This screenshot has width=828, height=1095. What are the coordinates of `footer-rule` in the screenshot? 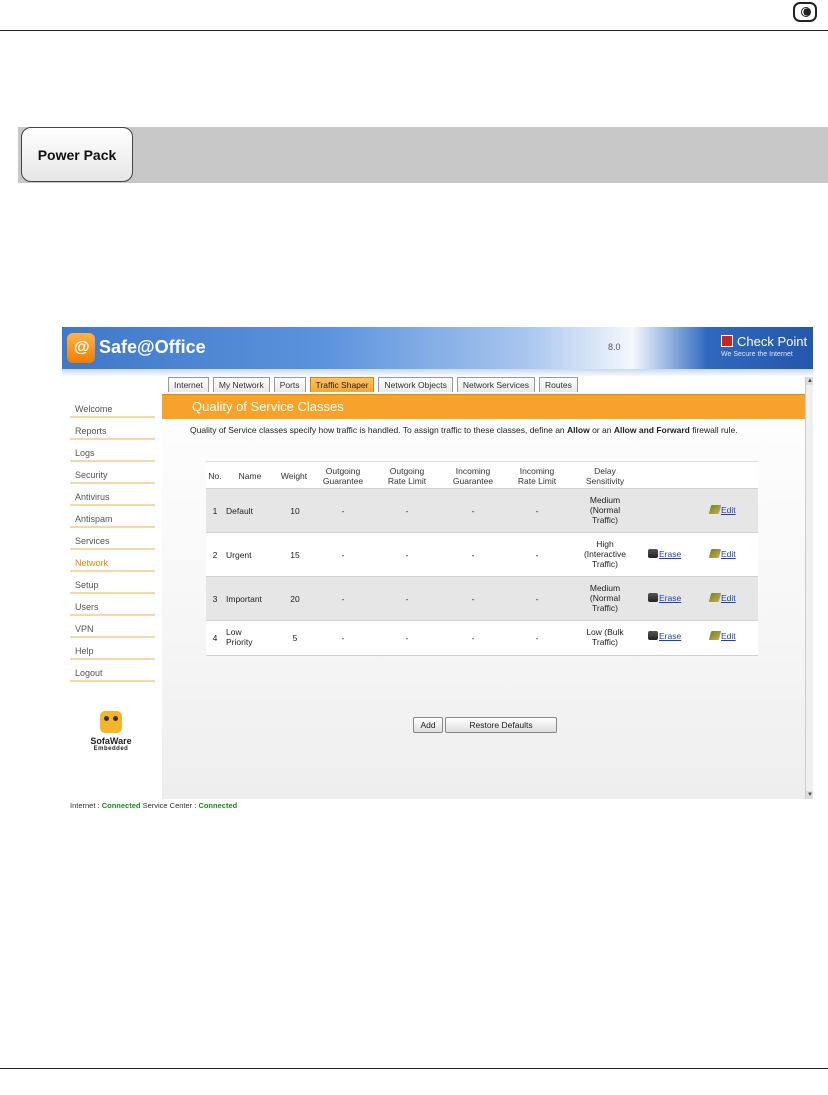 It's located at (414, 1068).